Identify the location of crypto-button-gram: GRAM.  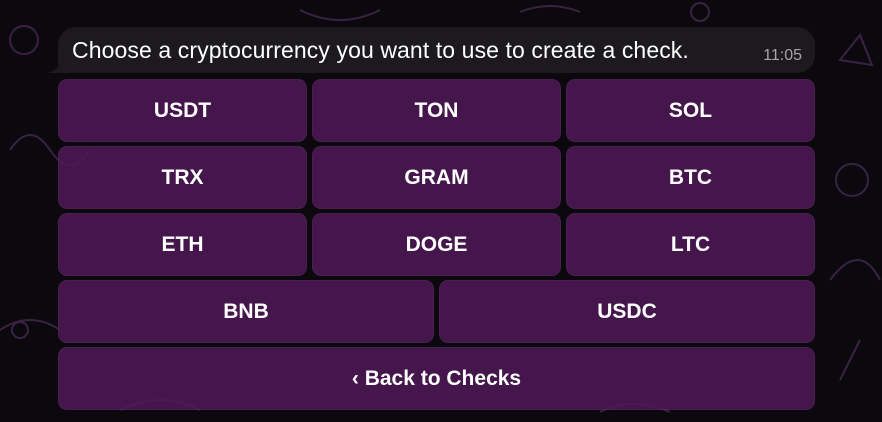
(436, 177).